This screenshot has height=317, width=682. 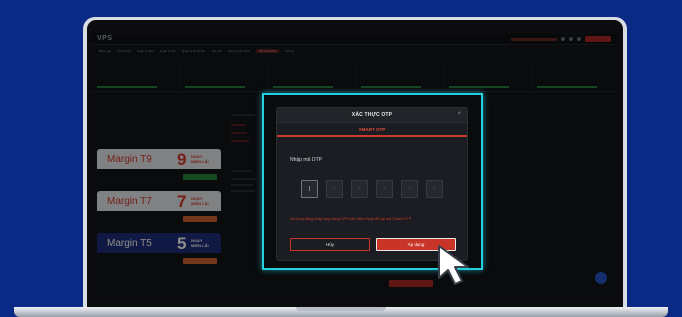 I want to click on tab-label: SMART OTP, so click(x=372, y=129).